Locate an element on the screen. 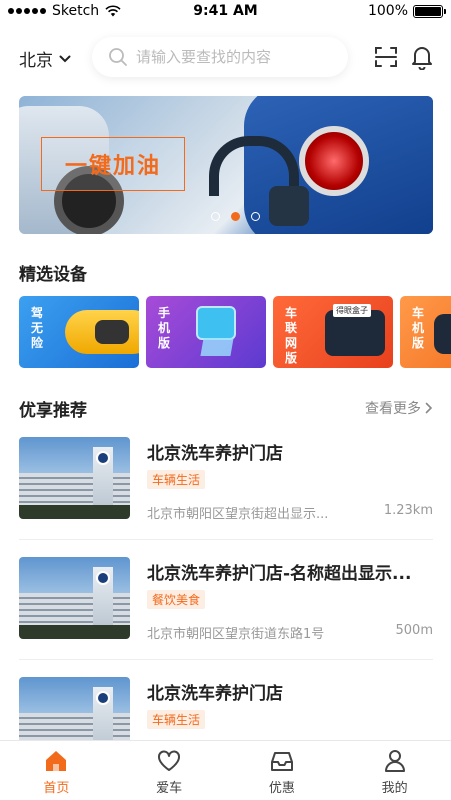 The image size is (451, 800). search-bar is located at coordinates (220, 57).